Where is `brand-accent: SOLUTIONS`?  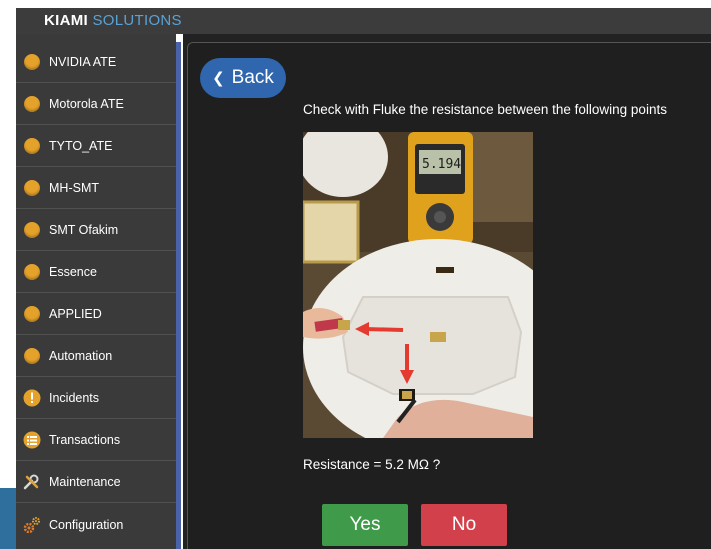
brand-accent: SOLUTIONS is located at coordinates (137, 20).